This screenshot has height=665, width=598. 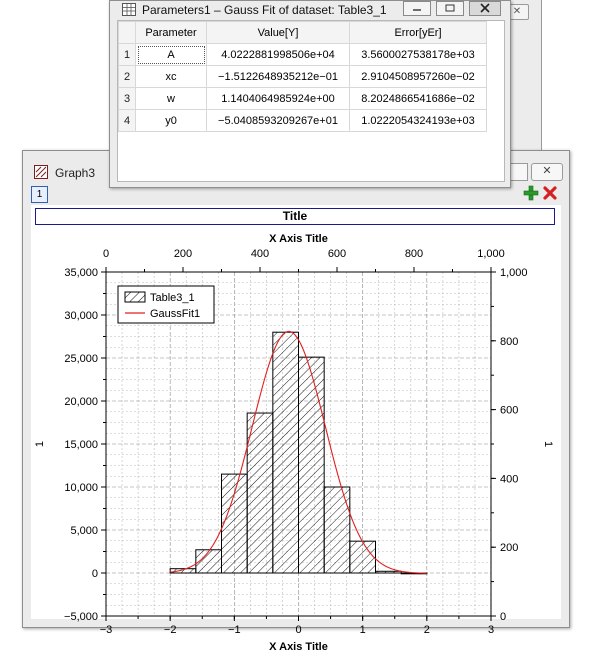 I want to click on top-x-tick-label: 0, so click(x=106, y=254).